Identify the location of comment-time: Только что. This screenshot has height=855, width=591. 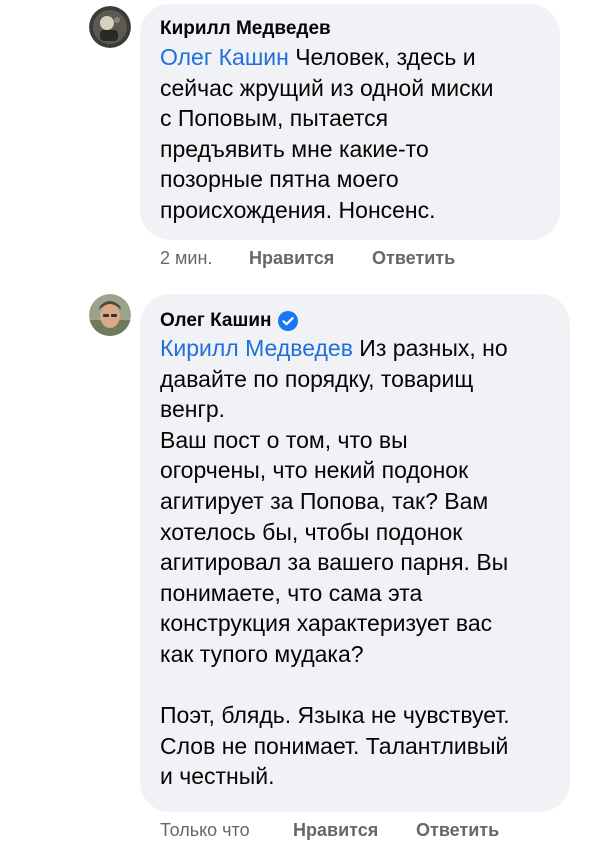
(205, 830).